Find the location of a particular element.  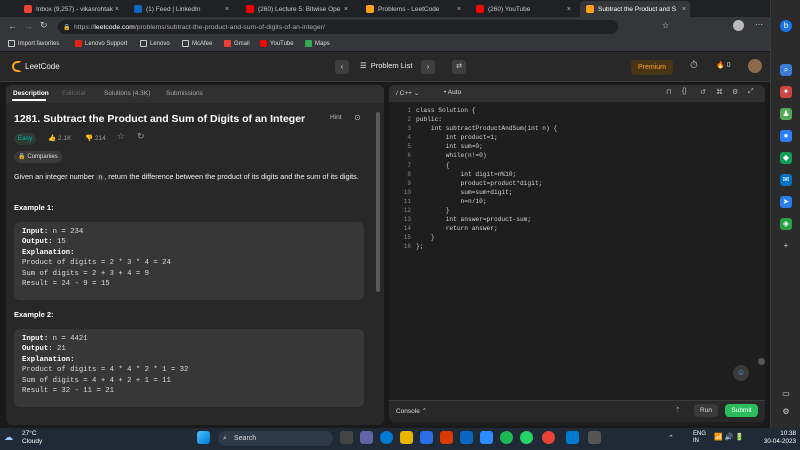

description-scrollbar is located at coordinates (378, 202).